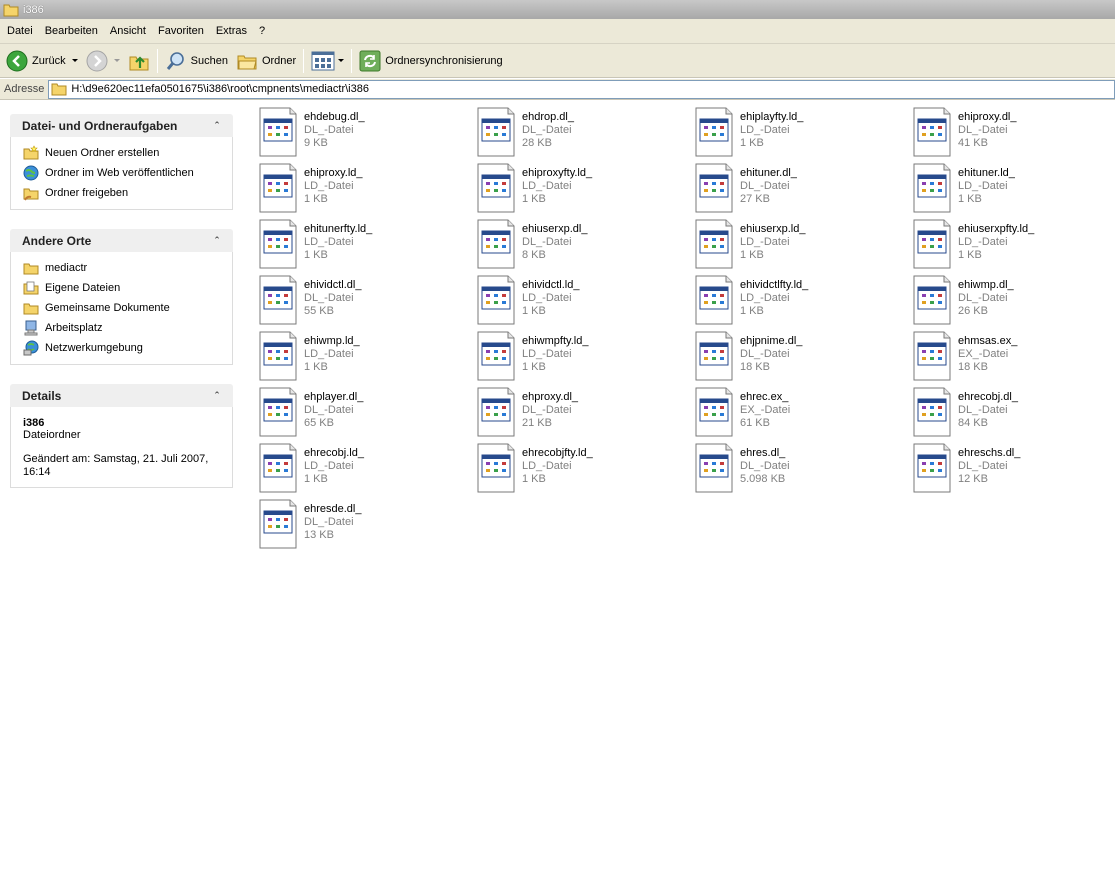 Image resolution: width=1115 pixels, height=871 pixels. What do you see at coordinates (989, 453) in the screenshot?
I see `file-name: ehreschs.dl_` at bounding box center [989, 453].